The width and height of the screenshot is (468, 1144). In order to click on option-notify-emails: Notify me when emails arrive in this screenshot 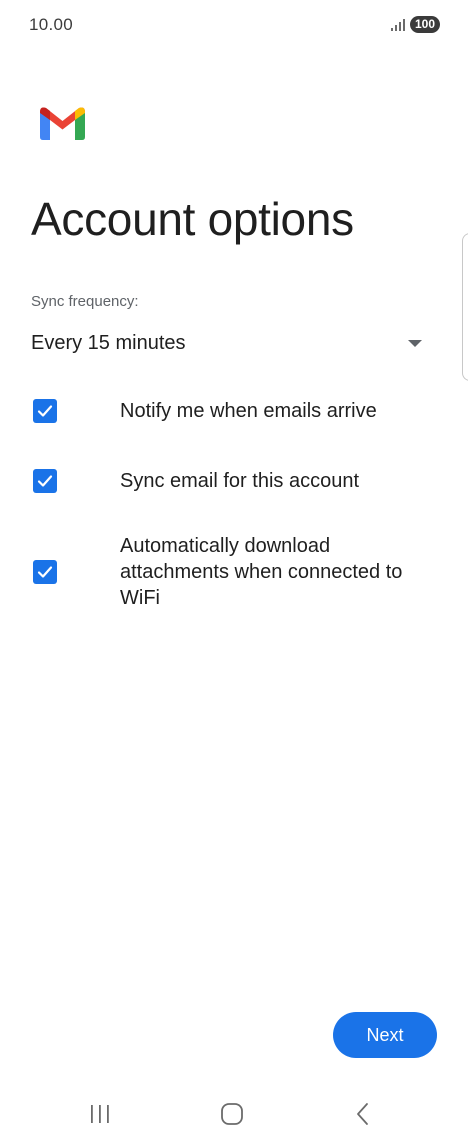, I will do `click(231, 411)`.